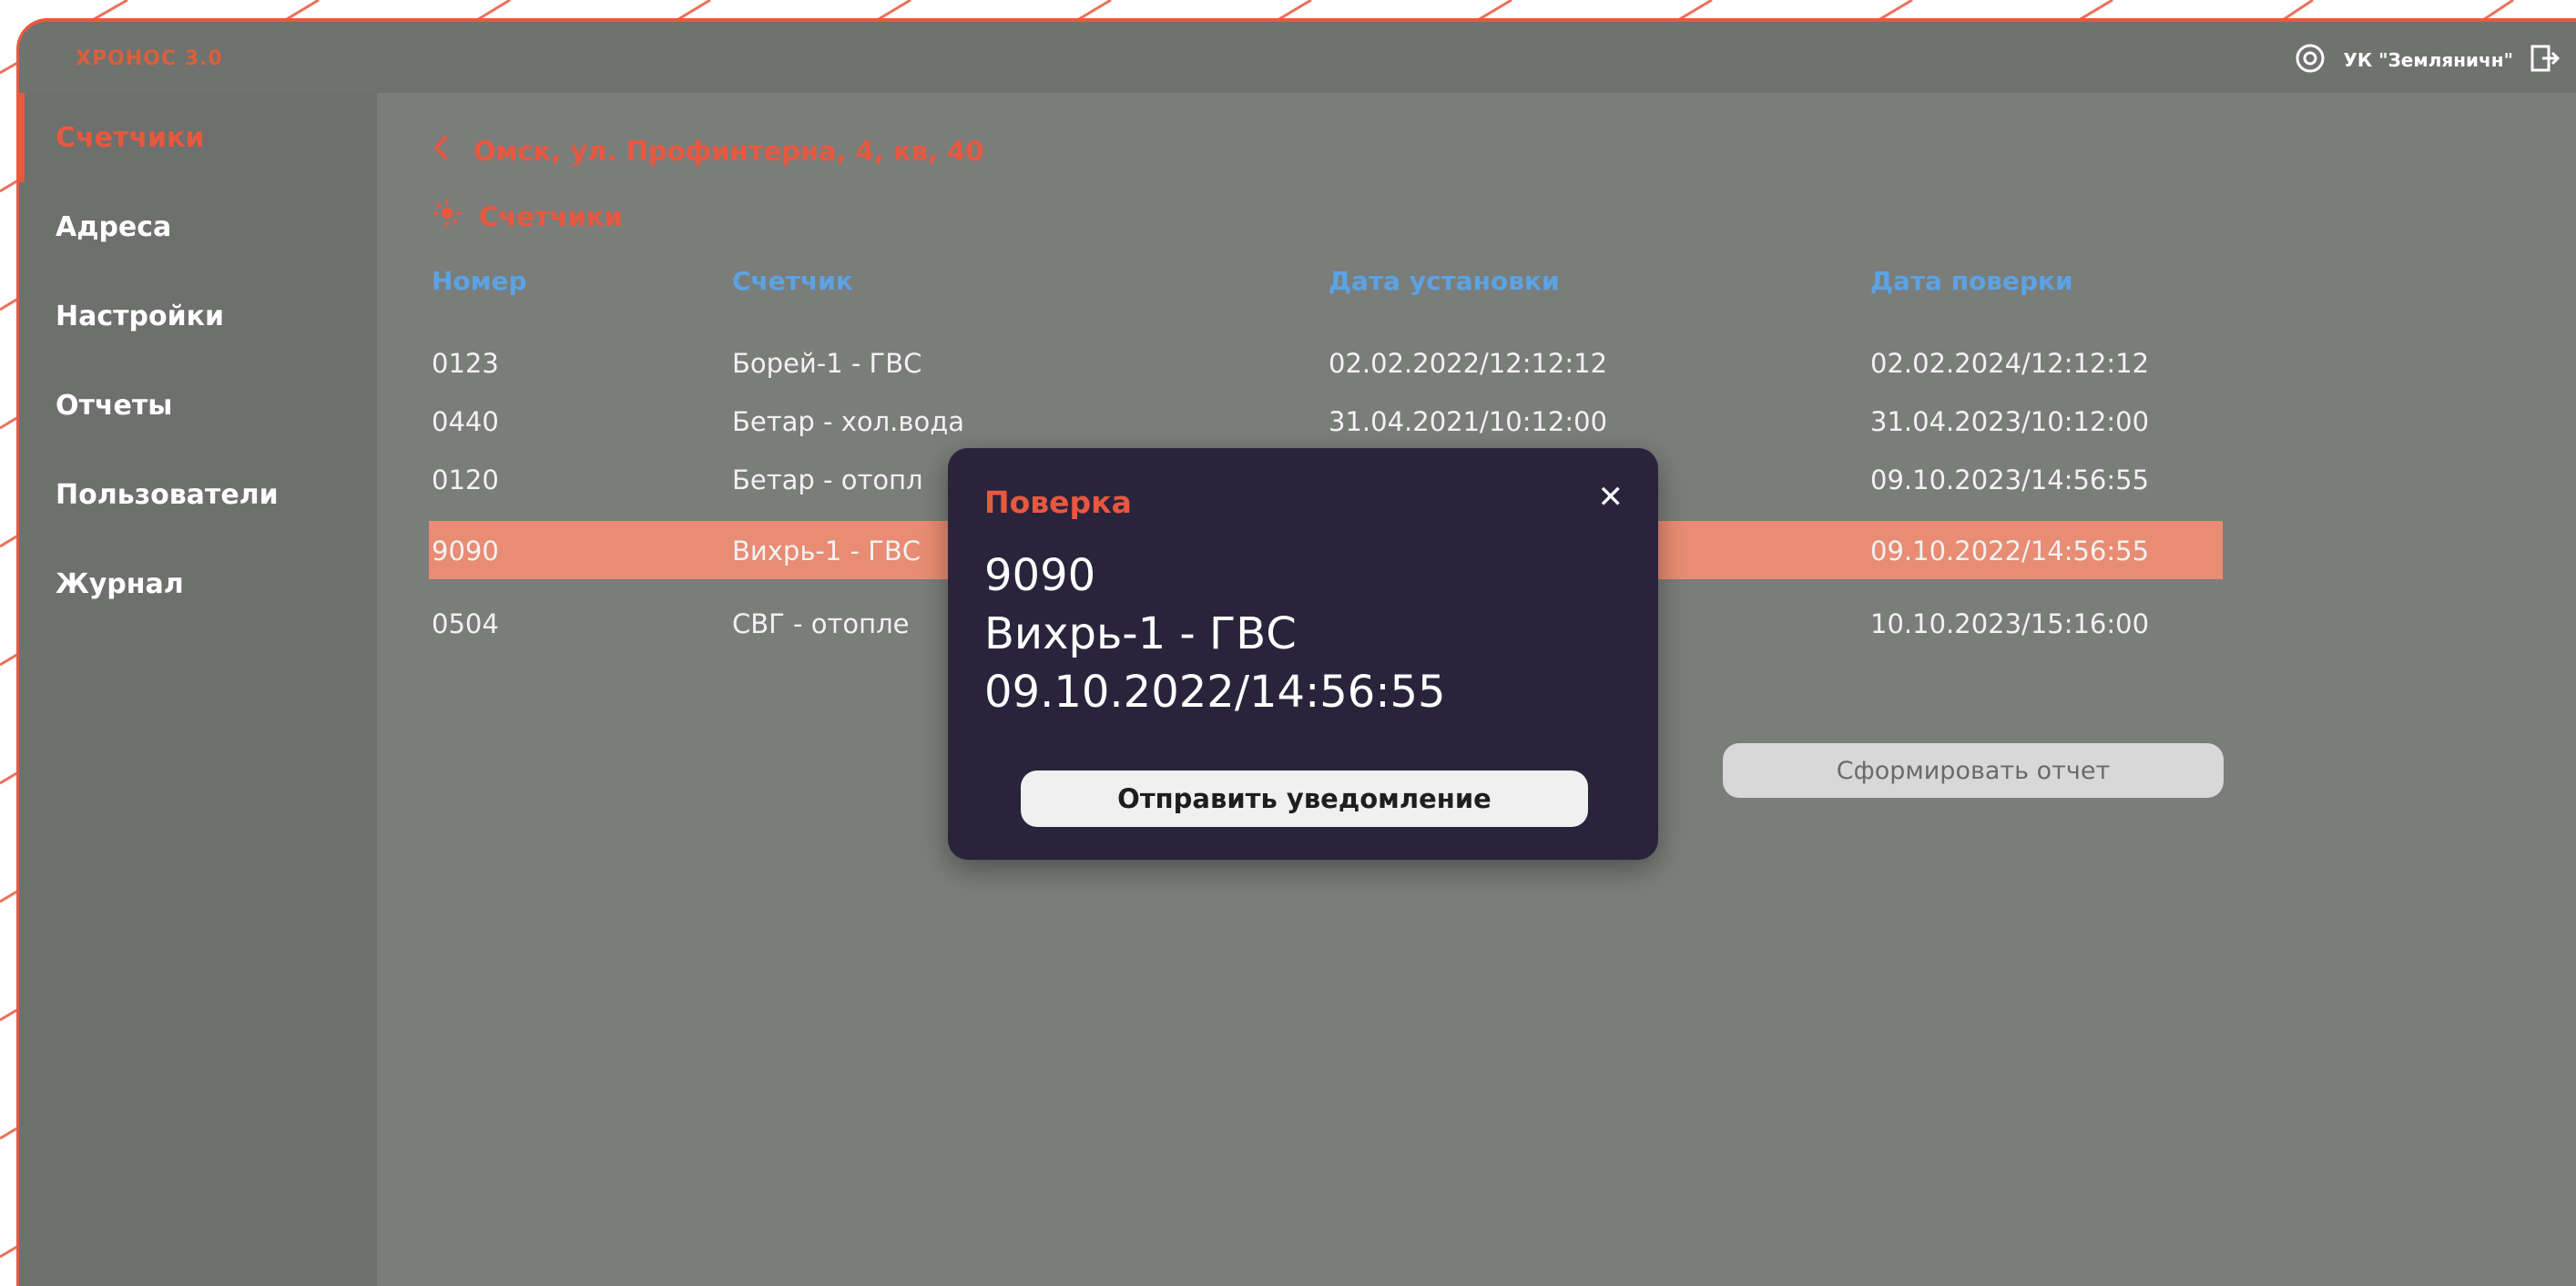 This screenshot has height=1286, width=2576. What do you see at coordinates (198, 316) in the screenshot?
I see `sidebar-item-settings: Настройки` at bounding box center [198, 316].